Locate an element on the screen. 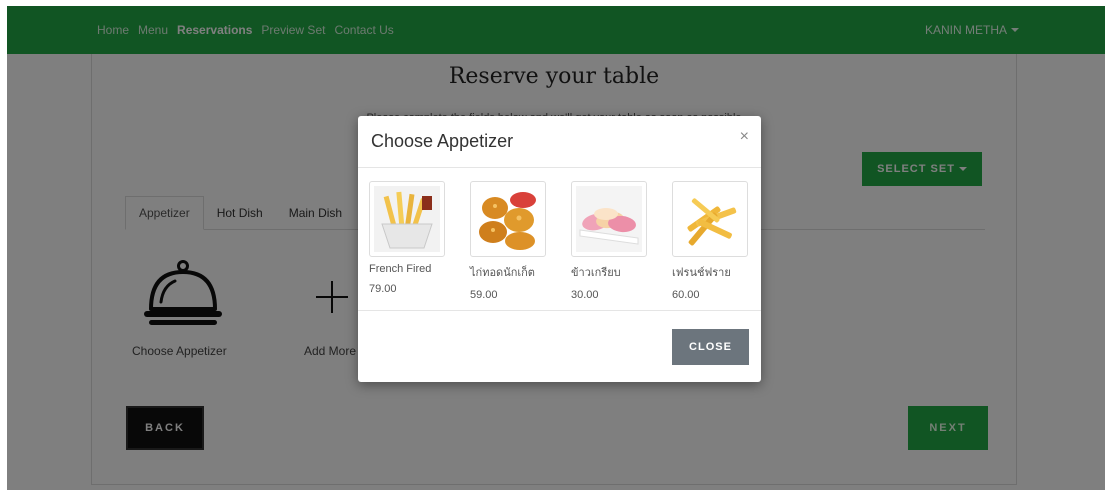  french-fries-icon is located at coordinates (407, 219).